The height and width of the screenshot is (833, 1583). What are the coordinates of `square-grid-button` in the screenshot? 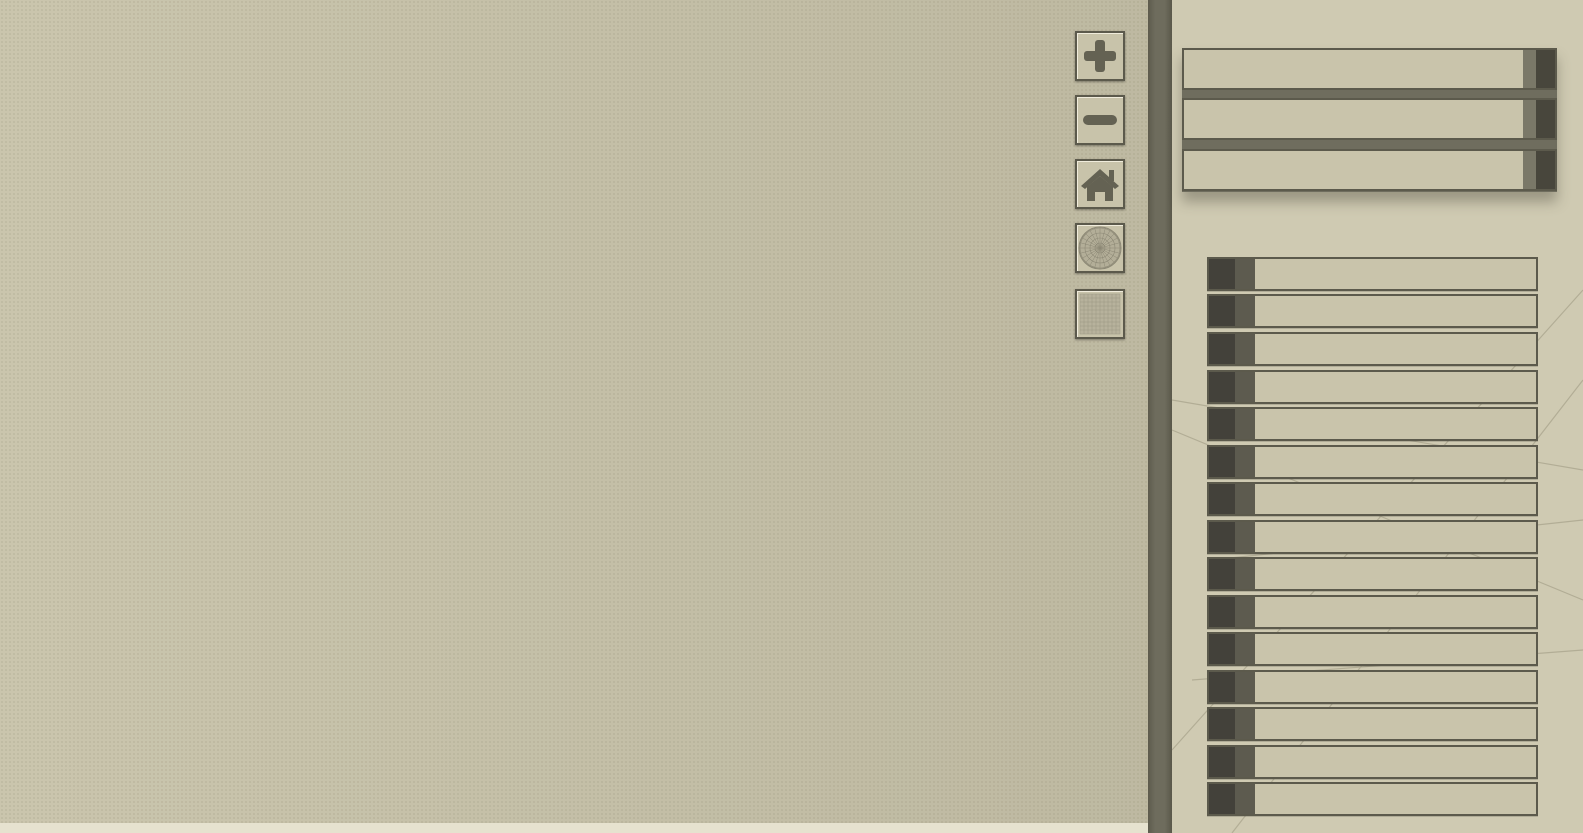 It's located at (1100, 314).